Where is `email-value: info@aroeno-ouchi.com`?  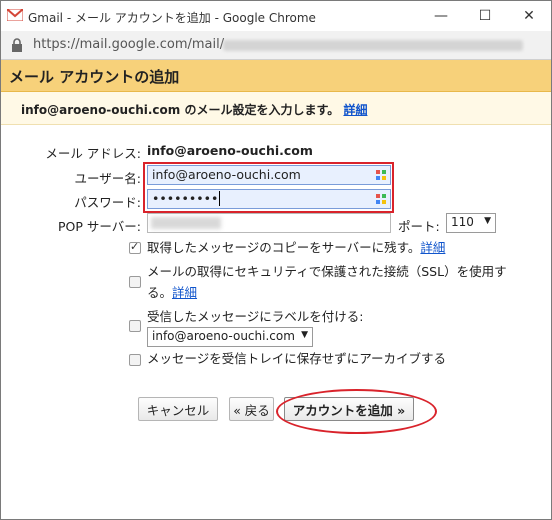
email-value: info@aroeno-ouchi.com is located at coordinates (230, 150).